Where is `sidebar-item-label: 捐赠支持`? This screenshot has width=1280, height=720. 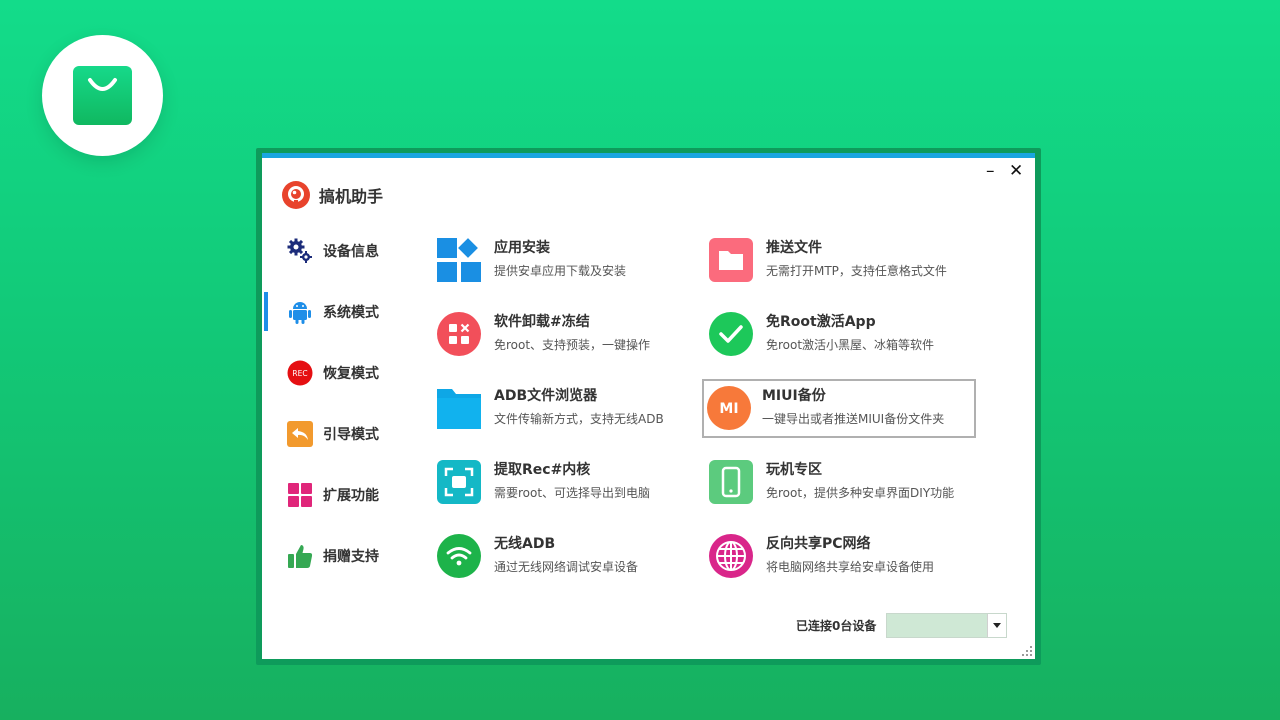 sidebar-item-label: 捐赠支持 is located at coordinates (351, 556).